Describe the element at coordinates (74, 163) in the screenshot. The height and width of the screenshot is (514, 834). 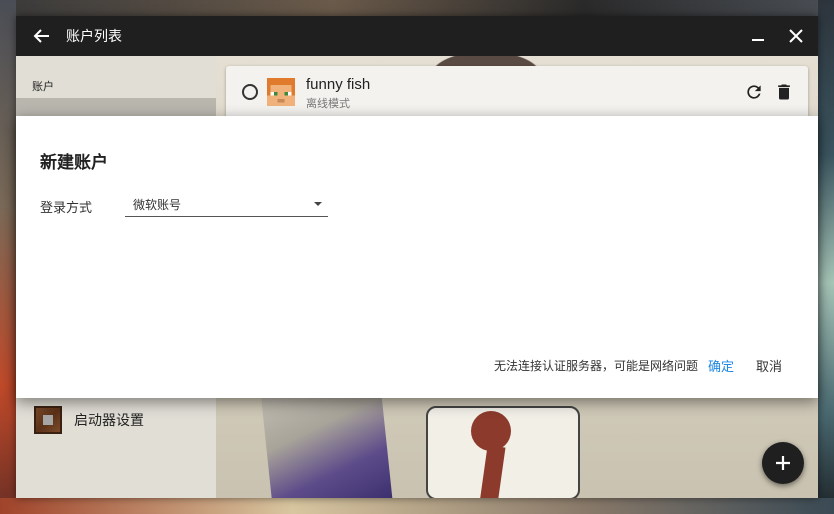
I see `dialog-title: 新建账户` at that location.